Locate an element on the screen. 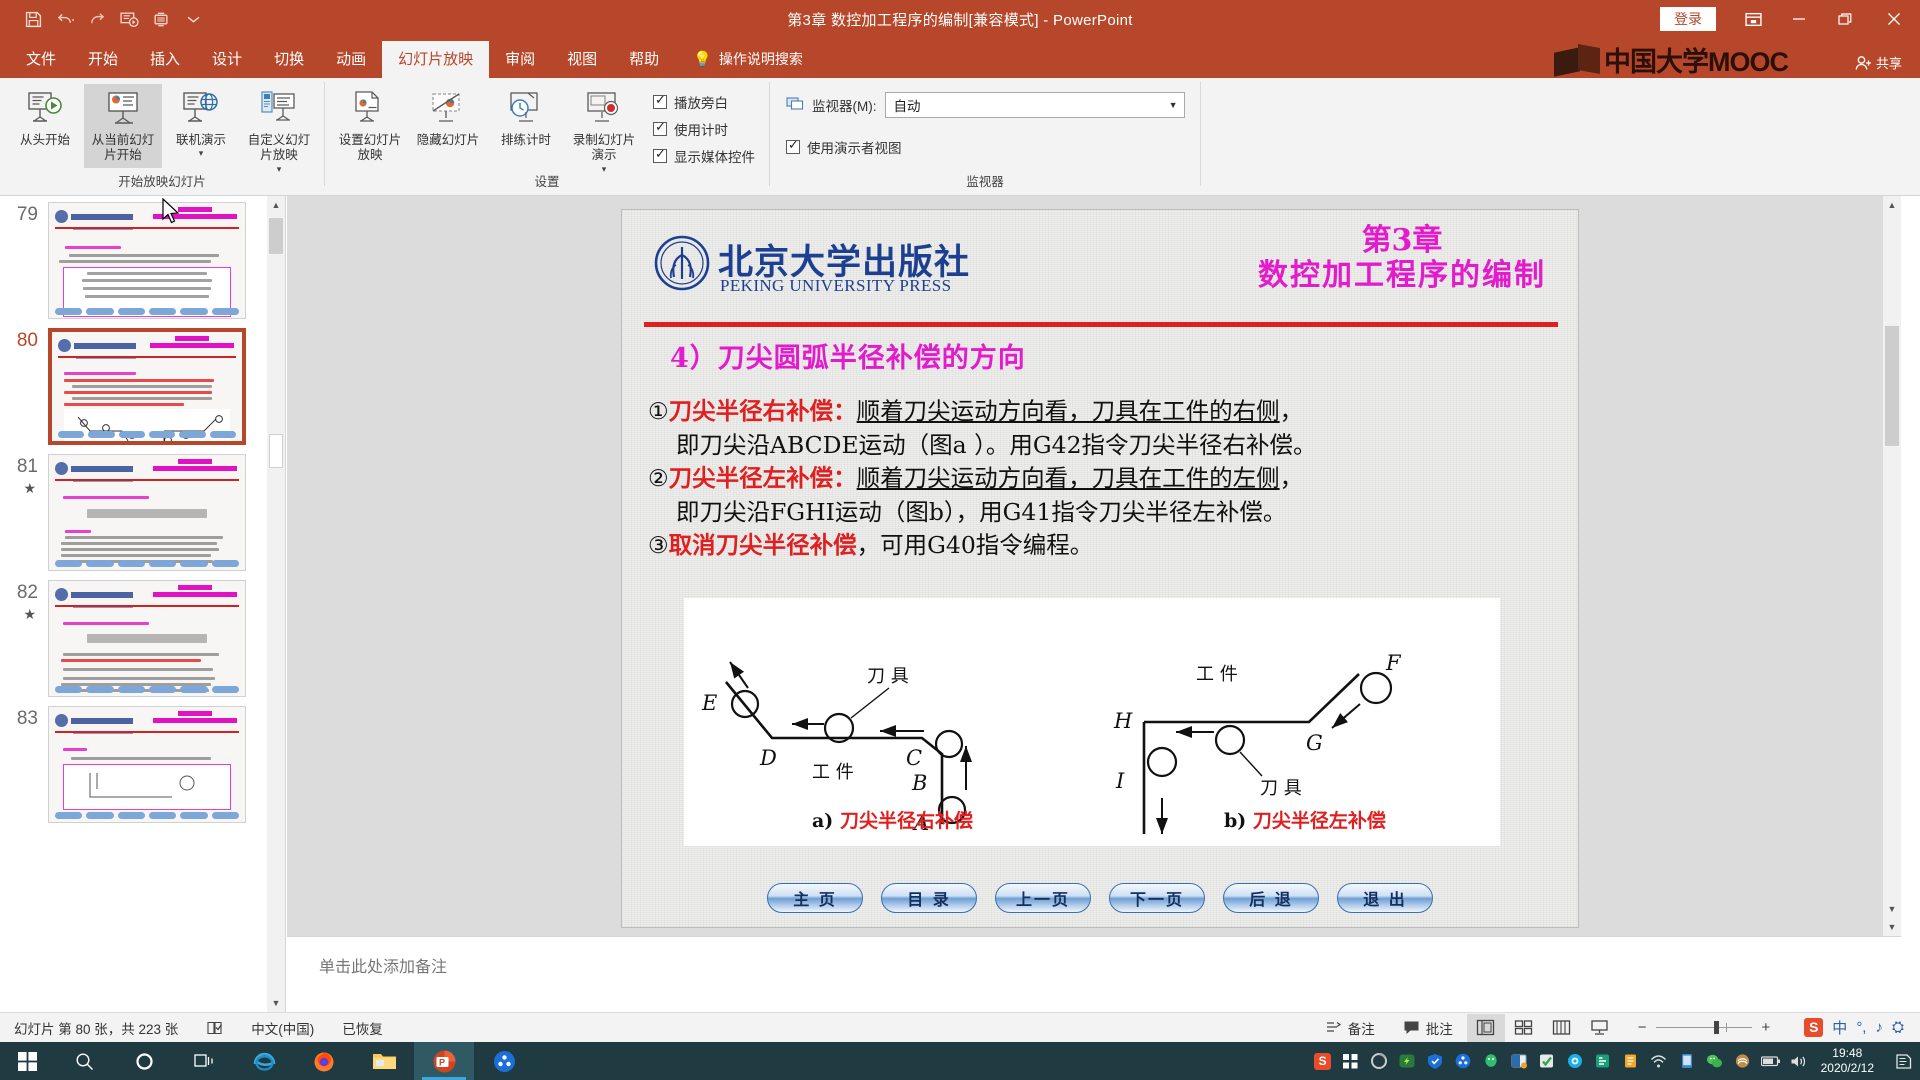 Image resolution: width=1920 pixels, height=1080 pixels. hide-slide-button: 隐藏幻灯片 is located at coordinates (448, 118).